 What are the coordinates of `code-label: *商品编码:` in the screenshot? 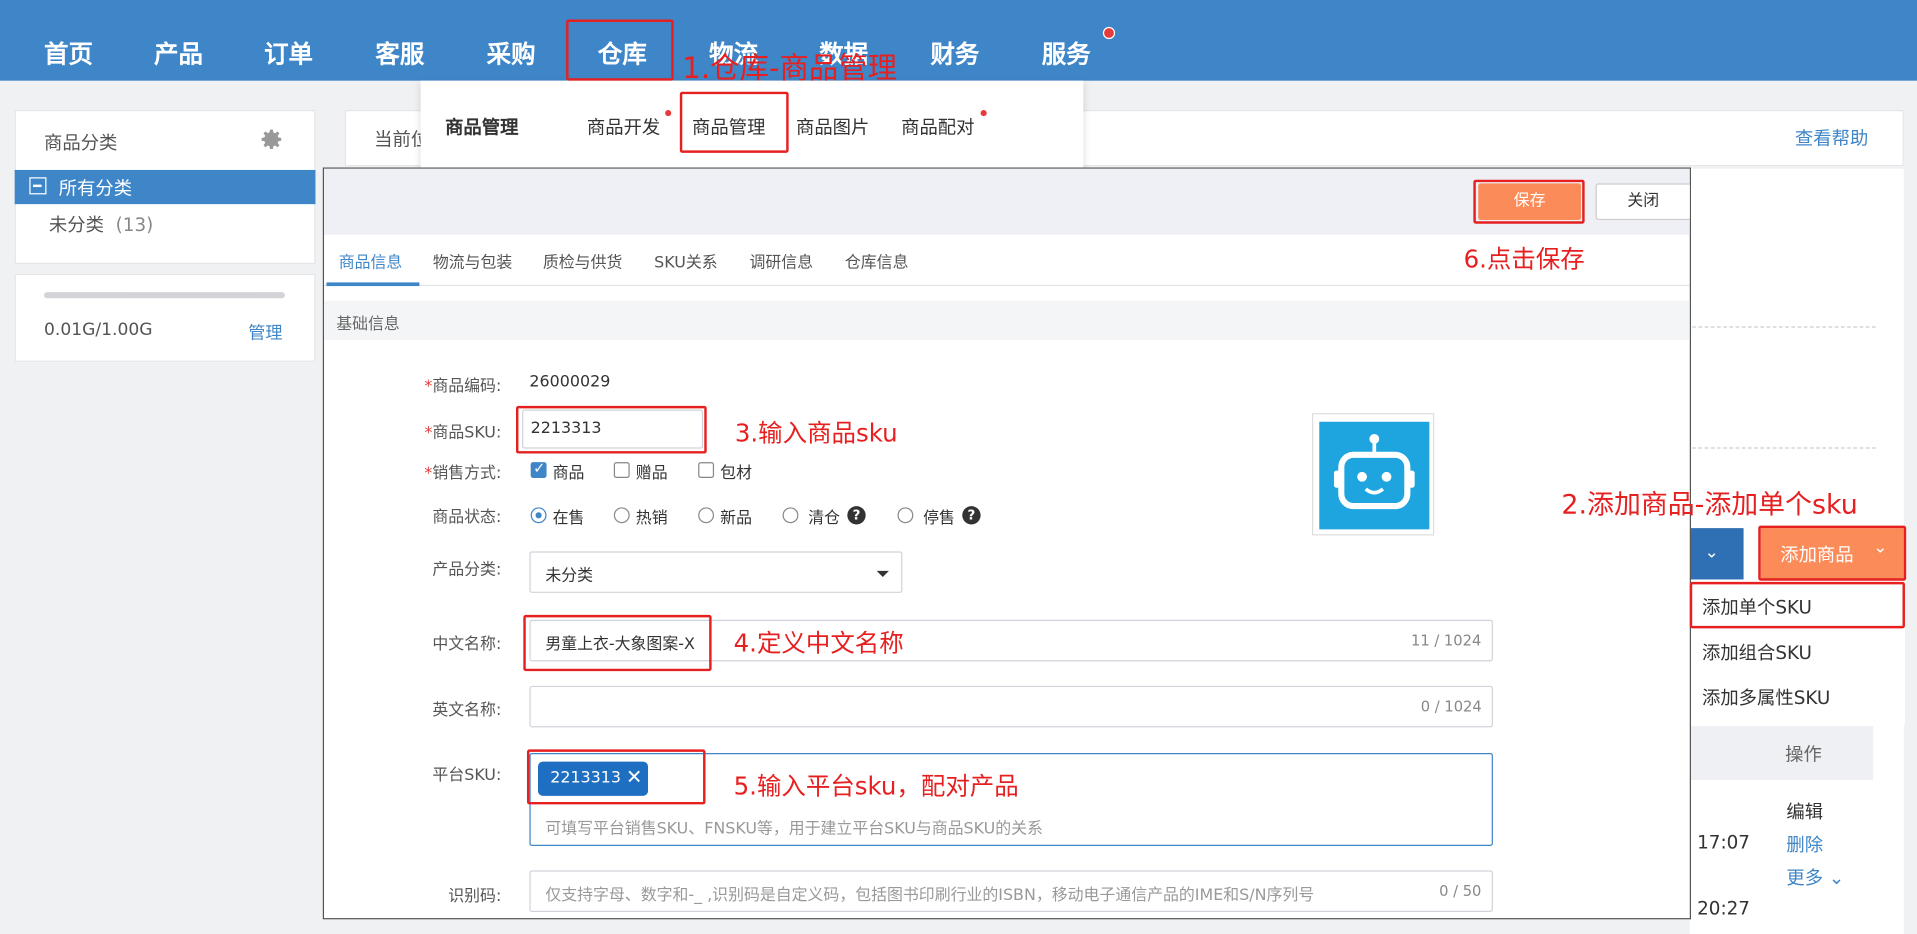 It's located at (463, 387).